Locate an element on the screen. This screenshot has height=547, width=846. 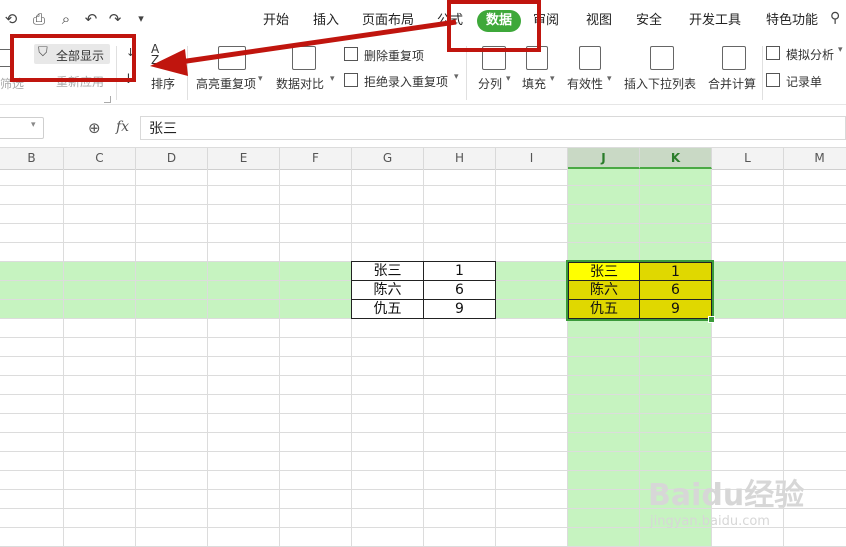
watermark-url: jingyan.baidu.com is located at coordinates (710, 521).